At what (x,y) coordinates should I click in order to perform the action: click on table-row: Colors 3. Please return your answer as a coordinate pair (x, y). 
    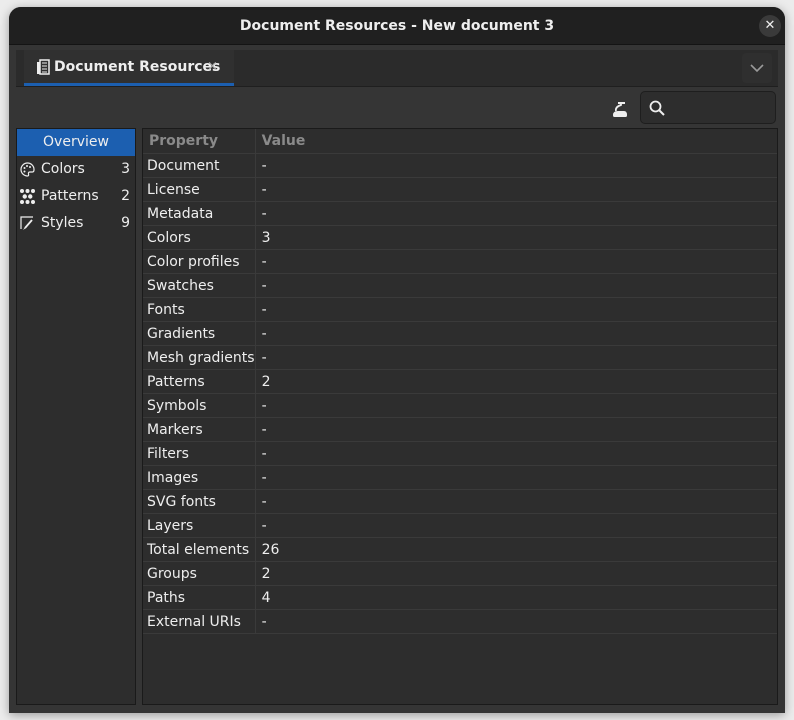
    Looking at the image, I should click on (460, 237).